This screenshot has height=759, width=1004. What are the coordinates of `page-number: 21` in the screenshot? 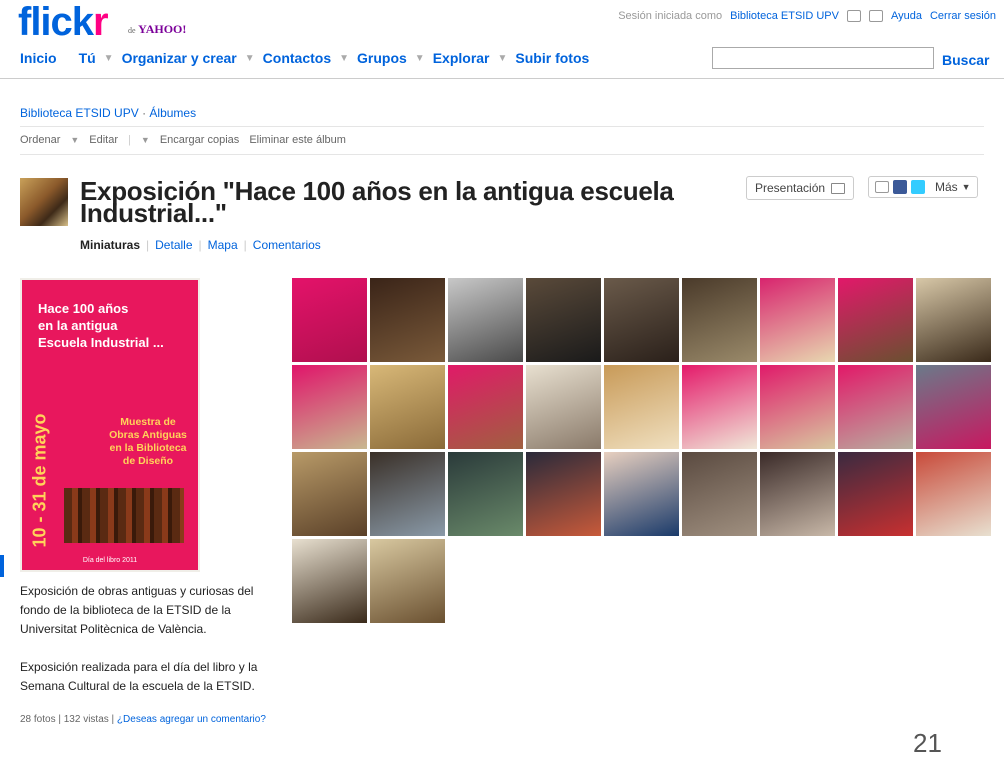 It's located at (927, 743).